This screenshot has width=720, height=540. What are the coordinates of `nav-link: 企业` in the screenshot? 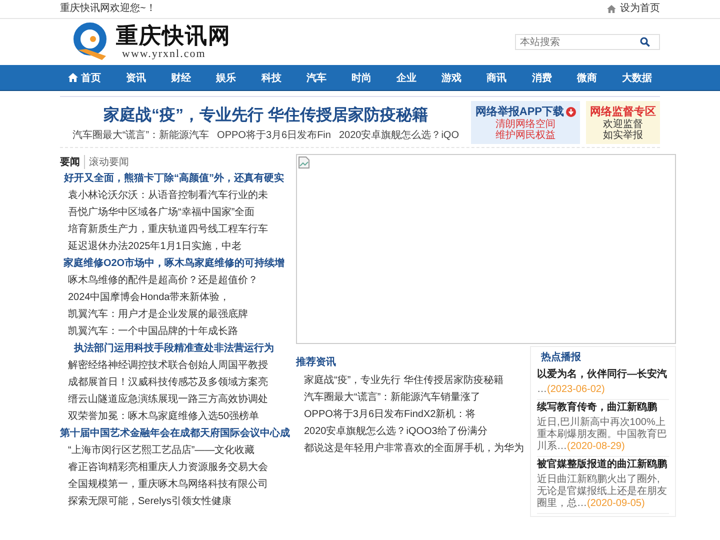 It's located at (406, 77).